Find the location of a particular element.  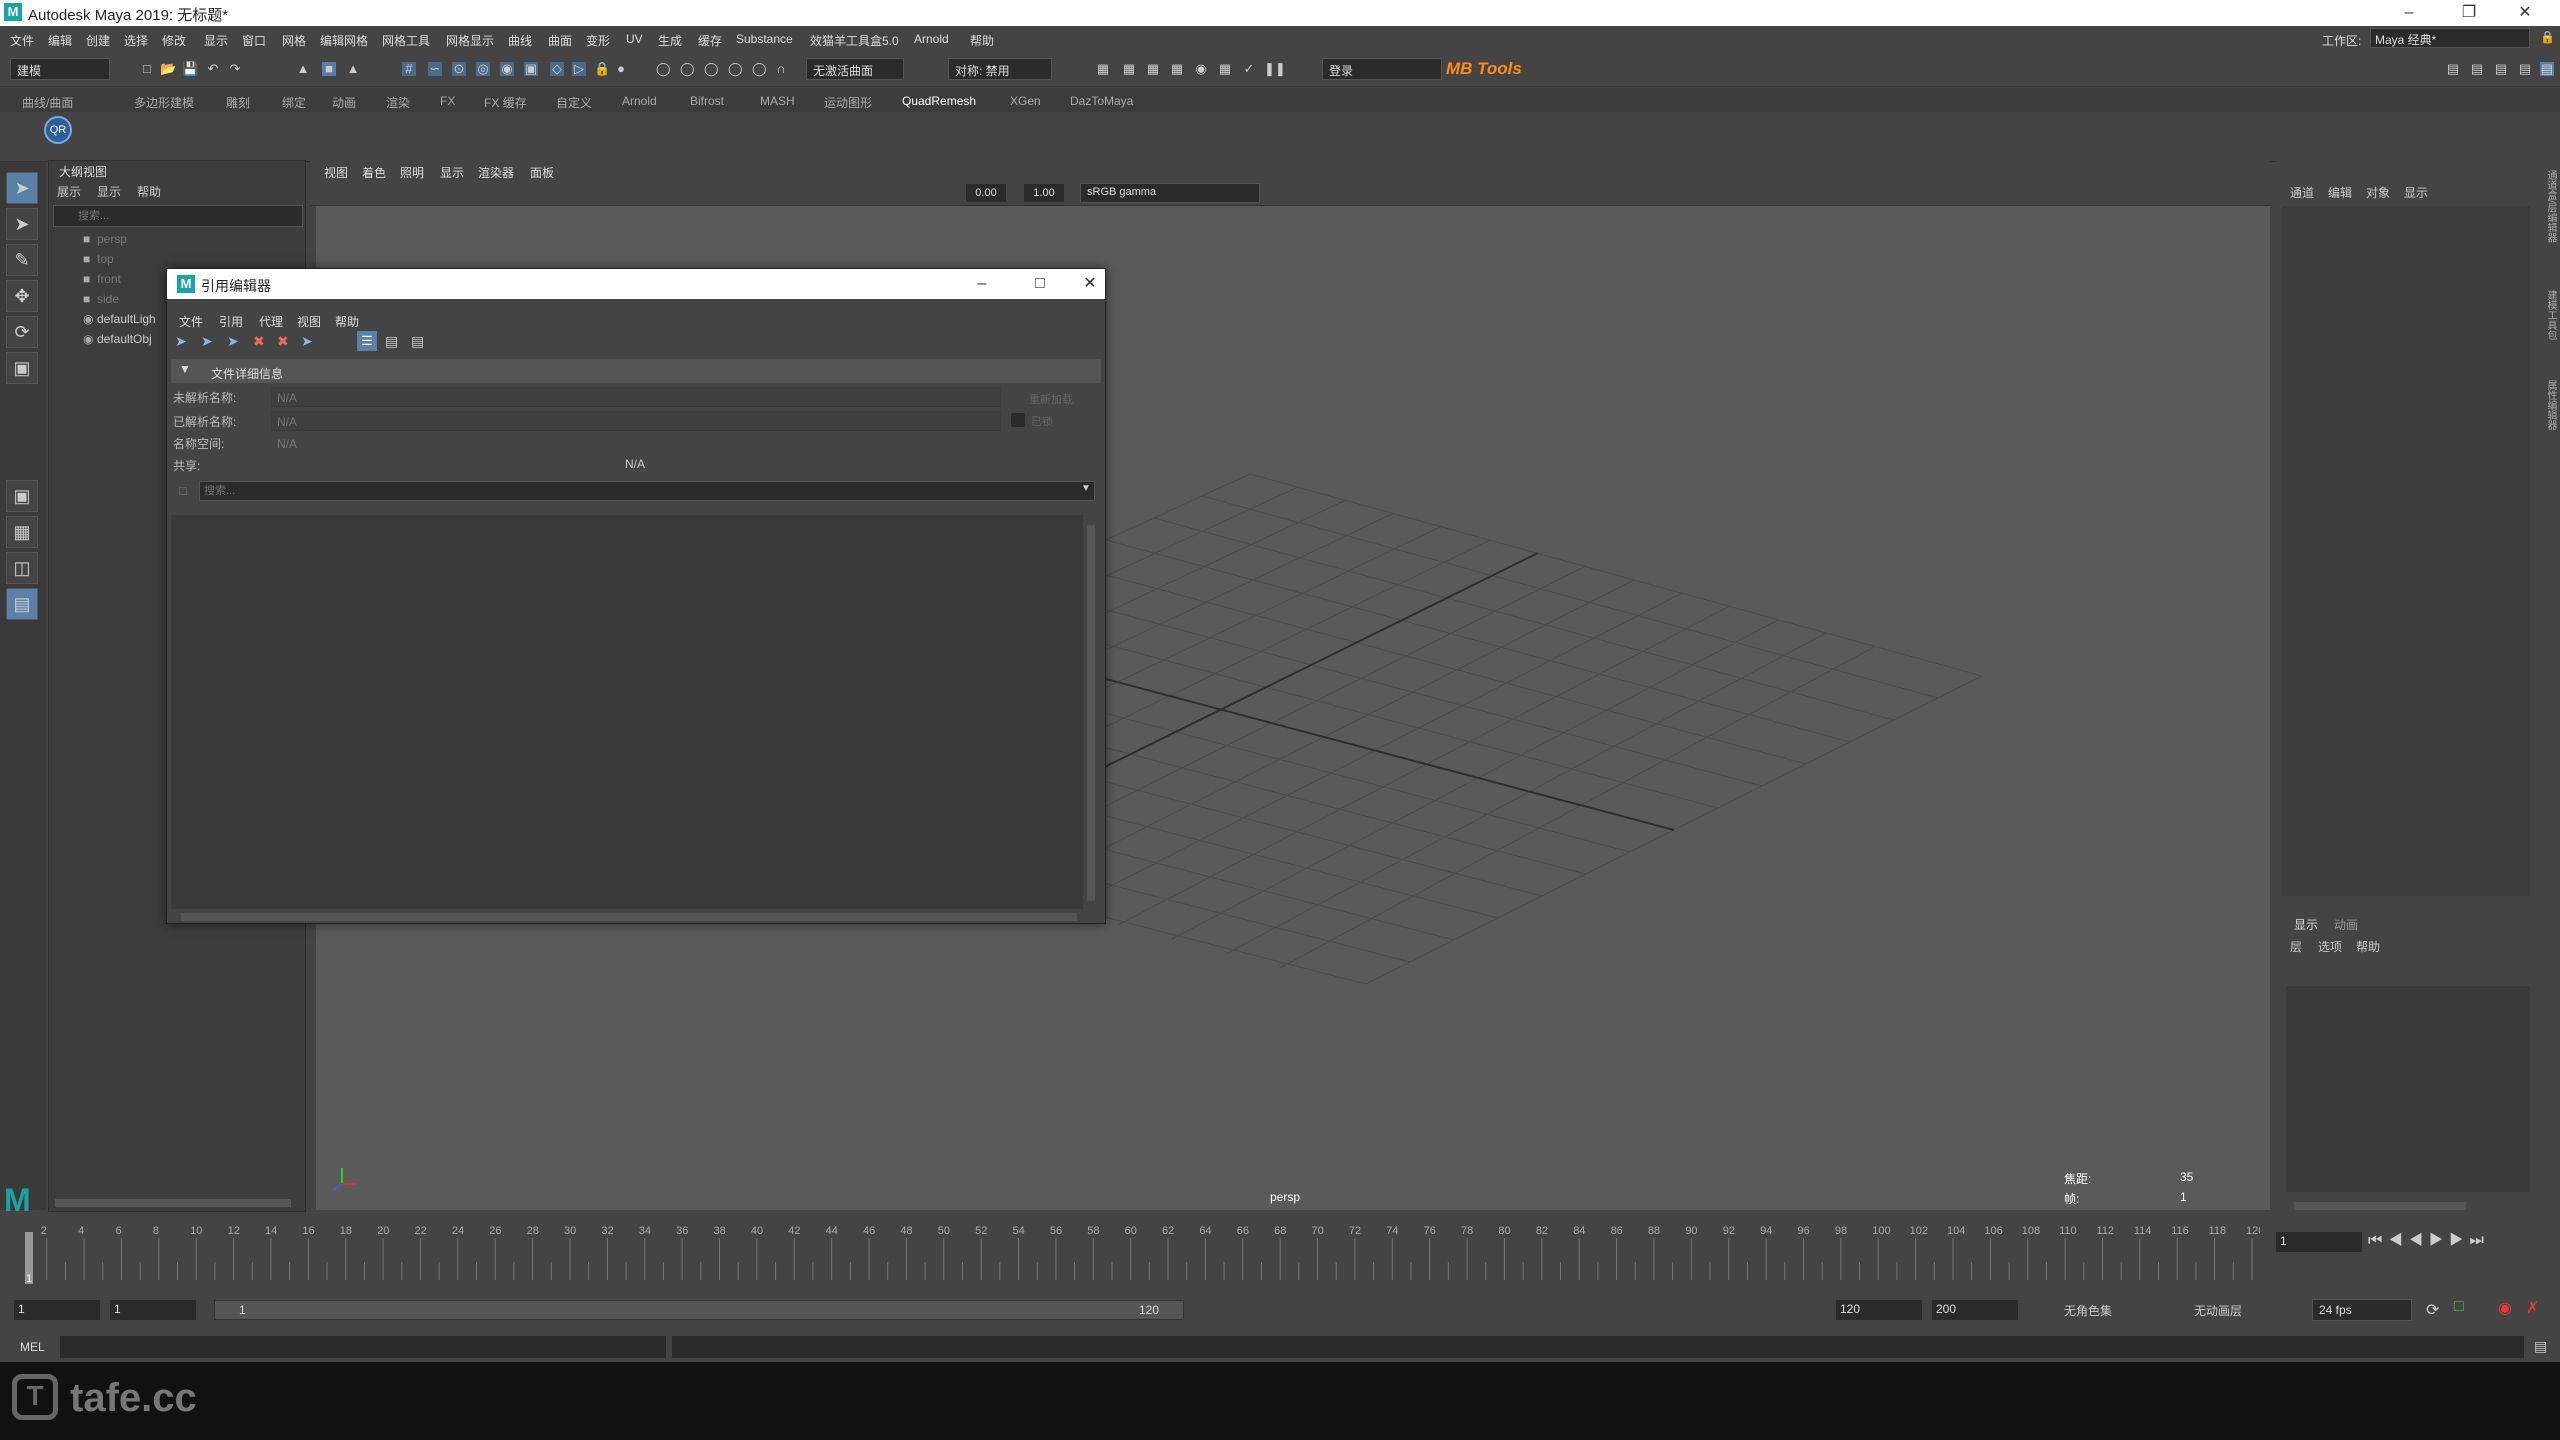

magnet-icon: ∩ is located at coordinates (781, 69).